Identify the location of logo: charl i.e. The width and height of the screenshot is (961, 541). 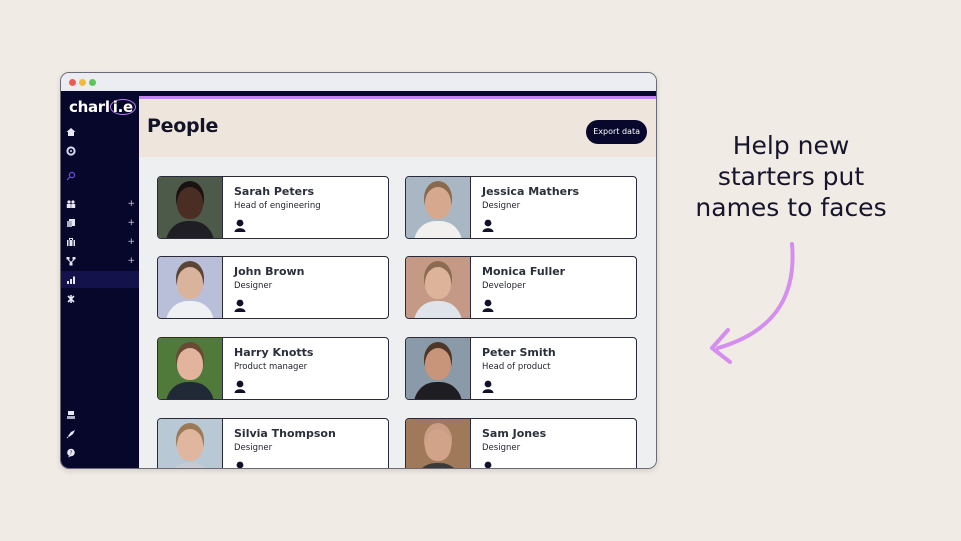
(102, 107).